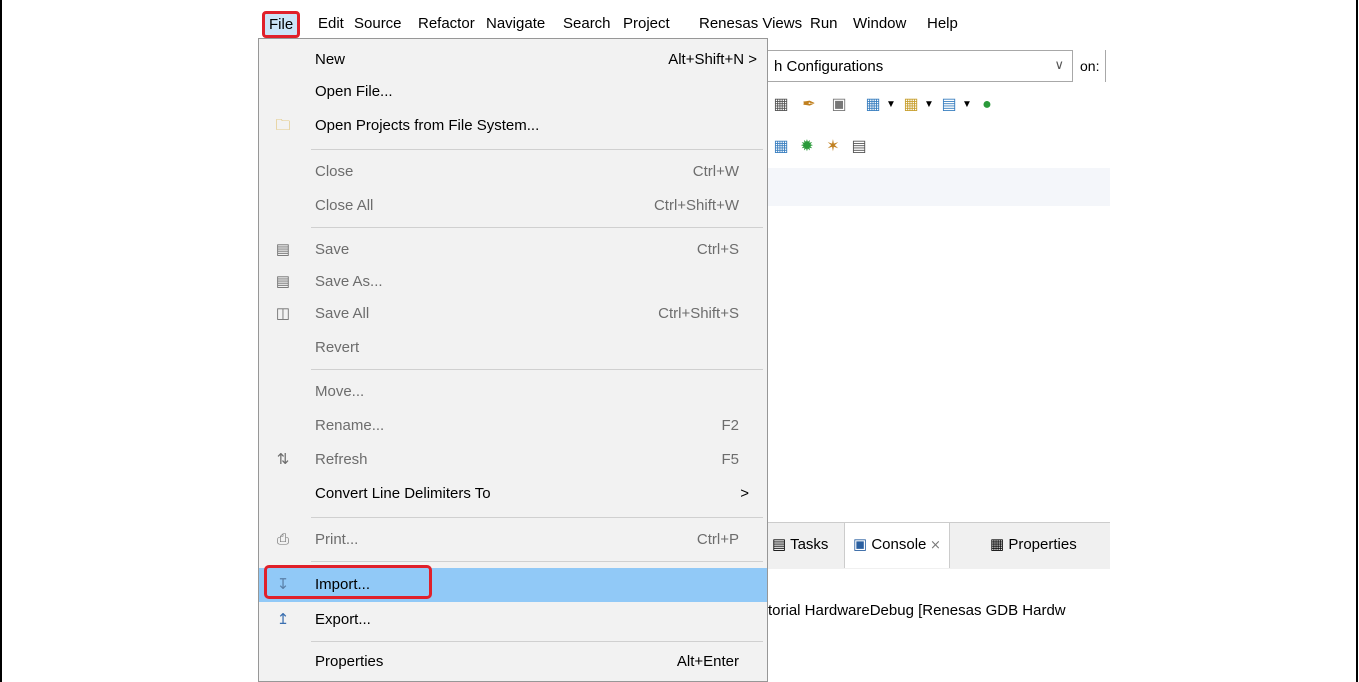 Image resolution: width=1359 pixels, height=682 pixels. I want to click on menu-item-accelerator: Alt+Shift+N >, so click(712, 59).